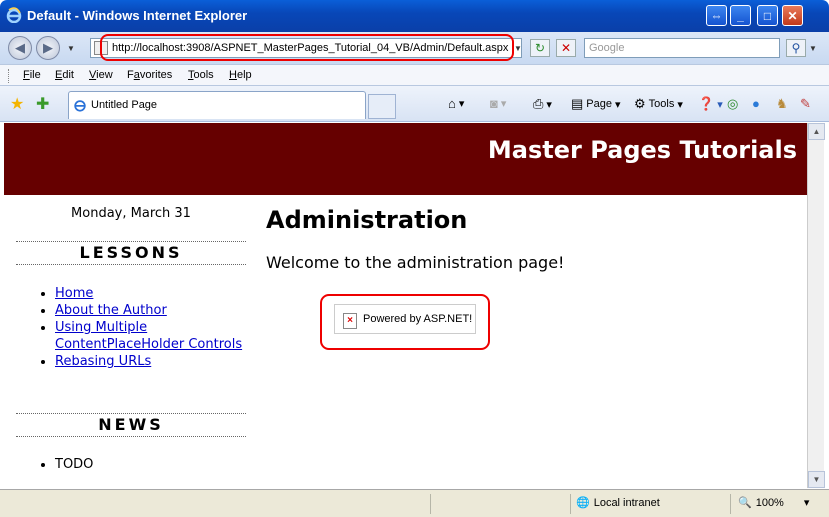 The image size is (829, 517). I want to click on addon-button: ♞, so click(782, 104).